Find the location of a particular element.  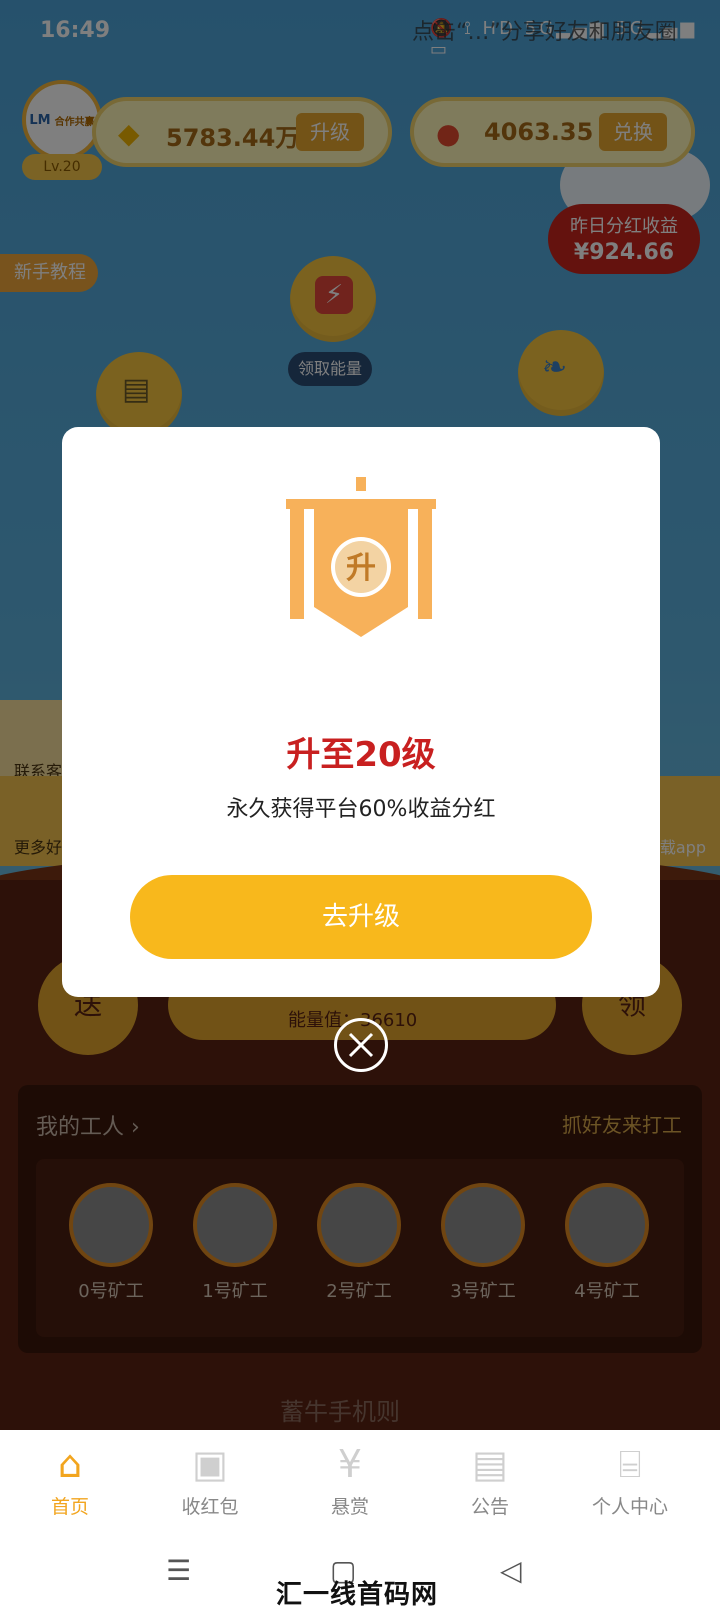

redpacket-icon: ▣ is located at coordinates (210, 1464).